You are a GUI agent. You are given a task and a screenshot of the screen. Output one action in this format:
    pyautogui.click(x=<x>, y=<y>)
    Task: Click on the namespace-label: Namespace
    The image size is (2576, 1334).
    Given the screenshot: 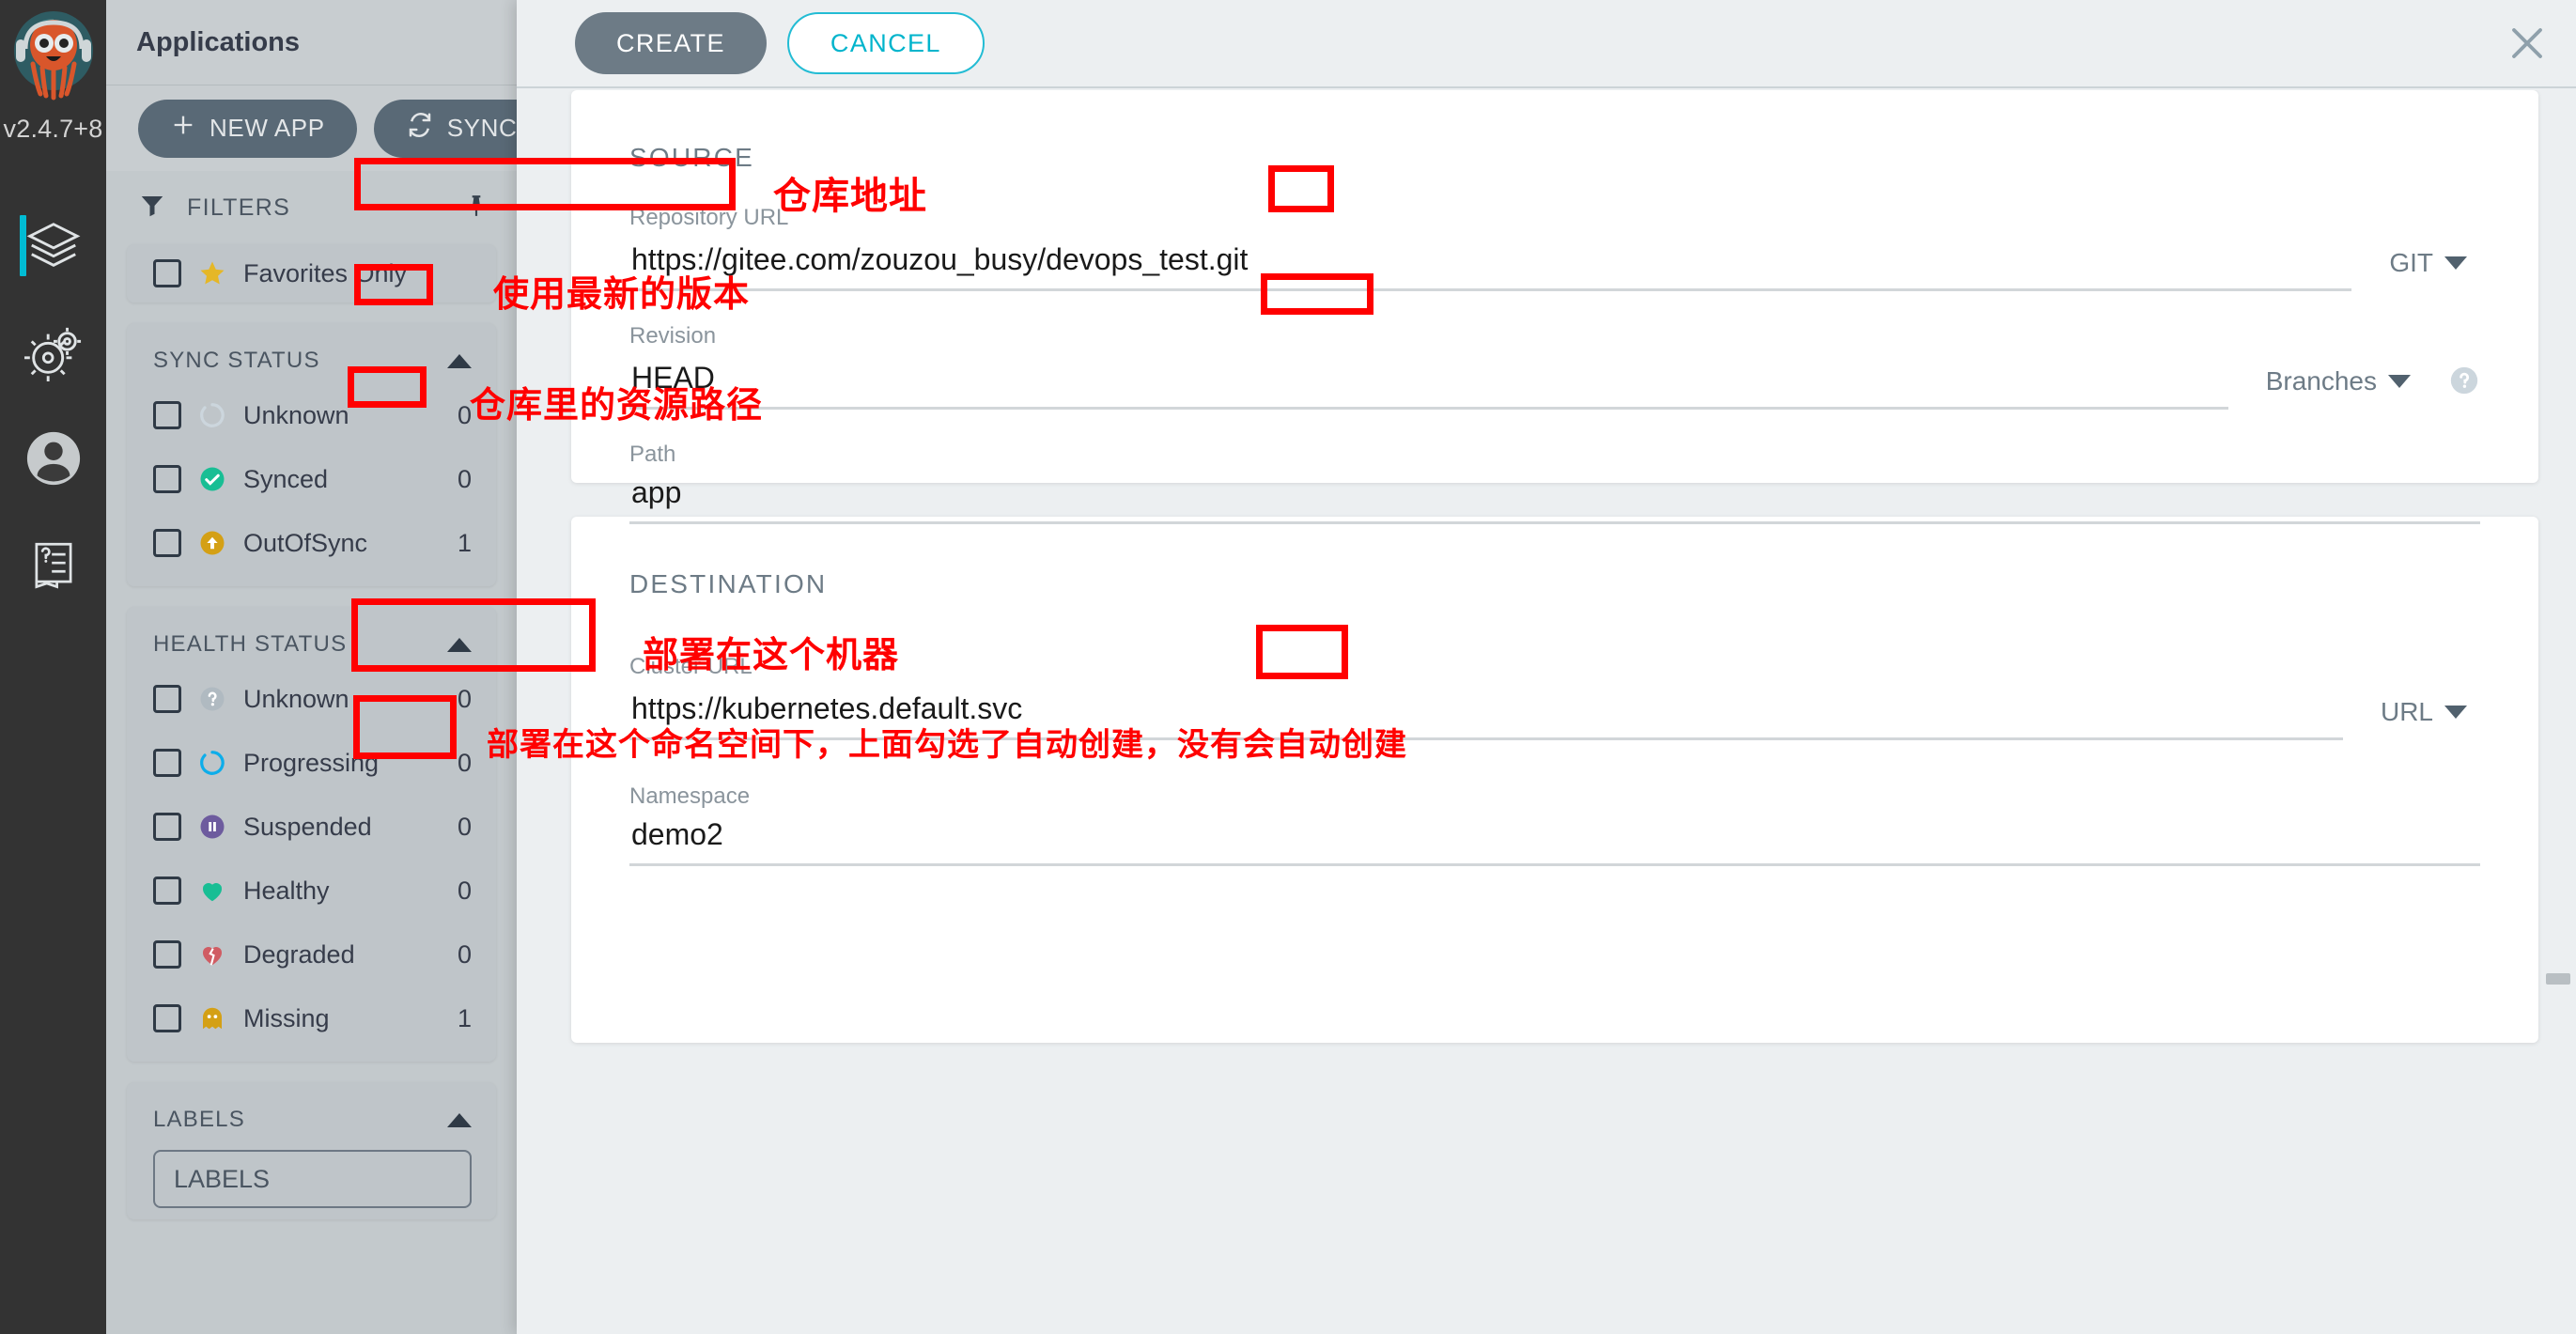 What is the action you would take?
    pyautogui.click(x=690, y=796)
    